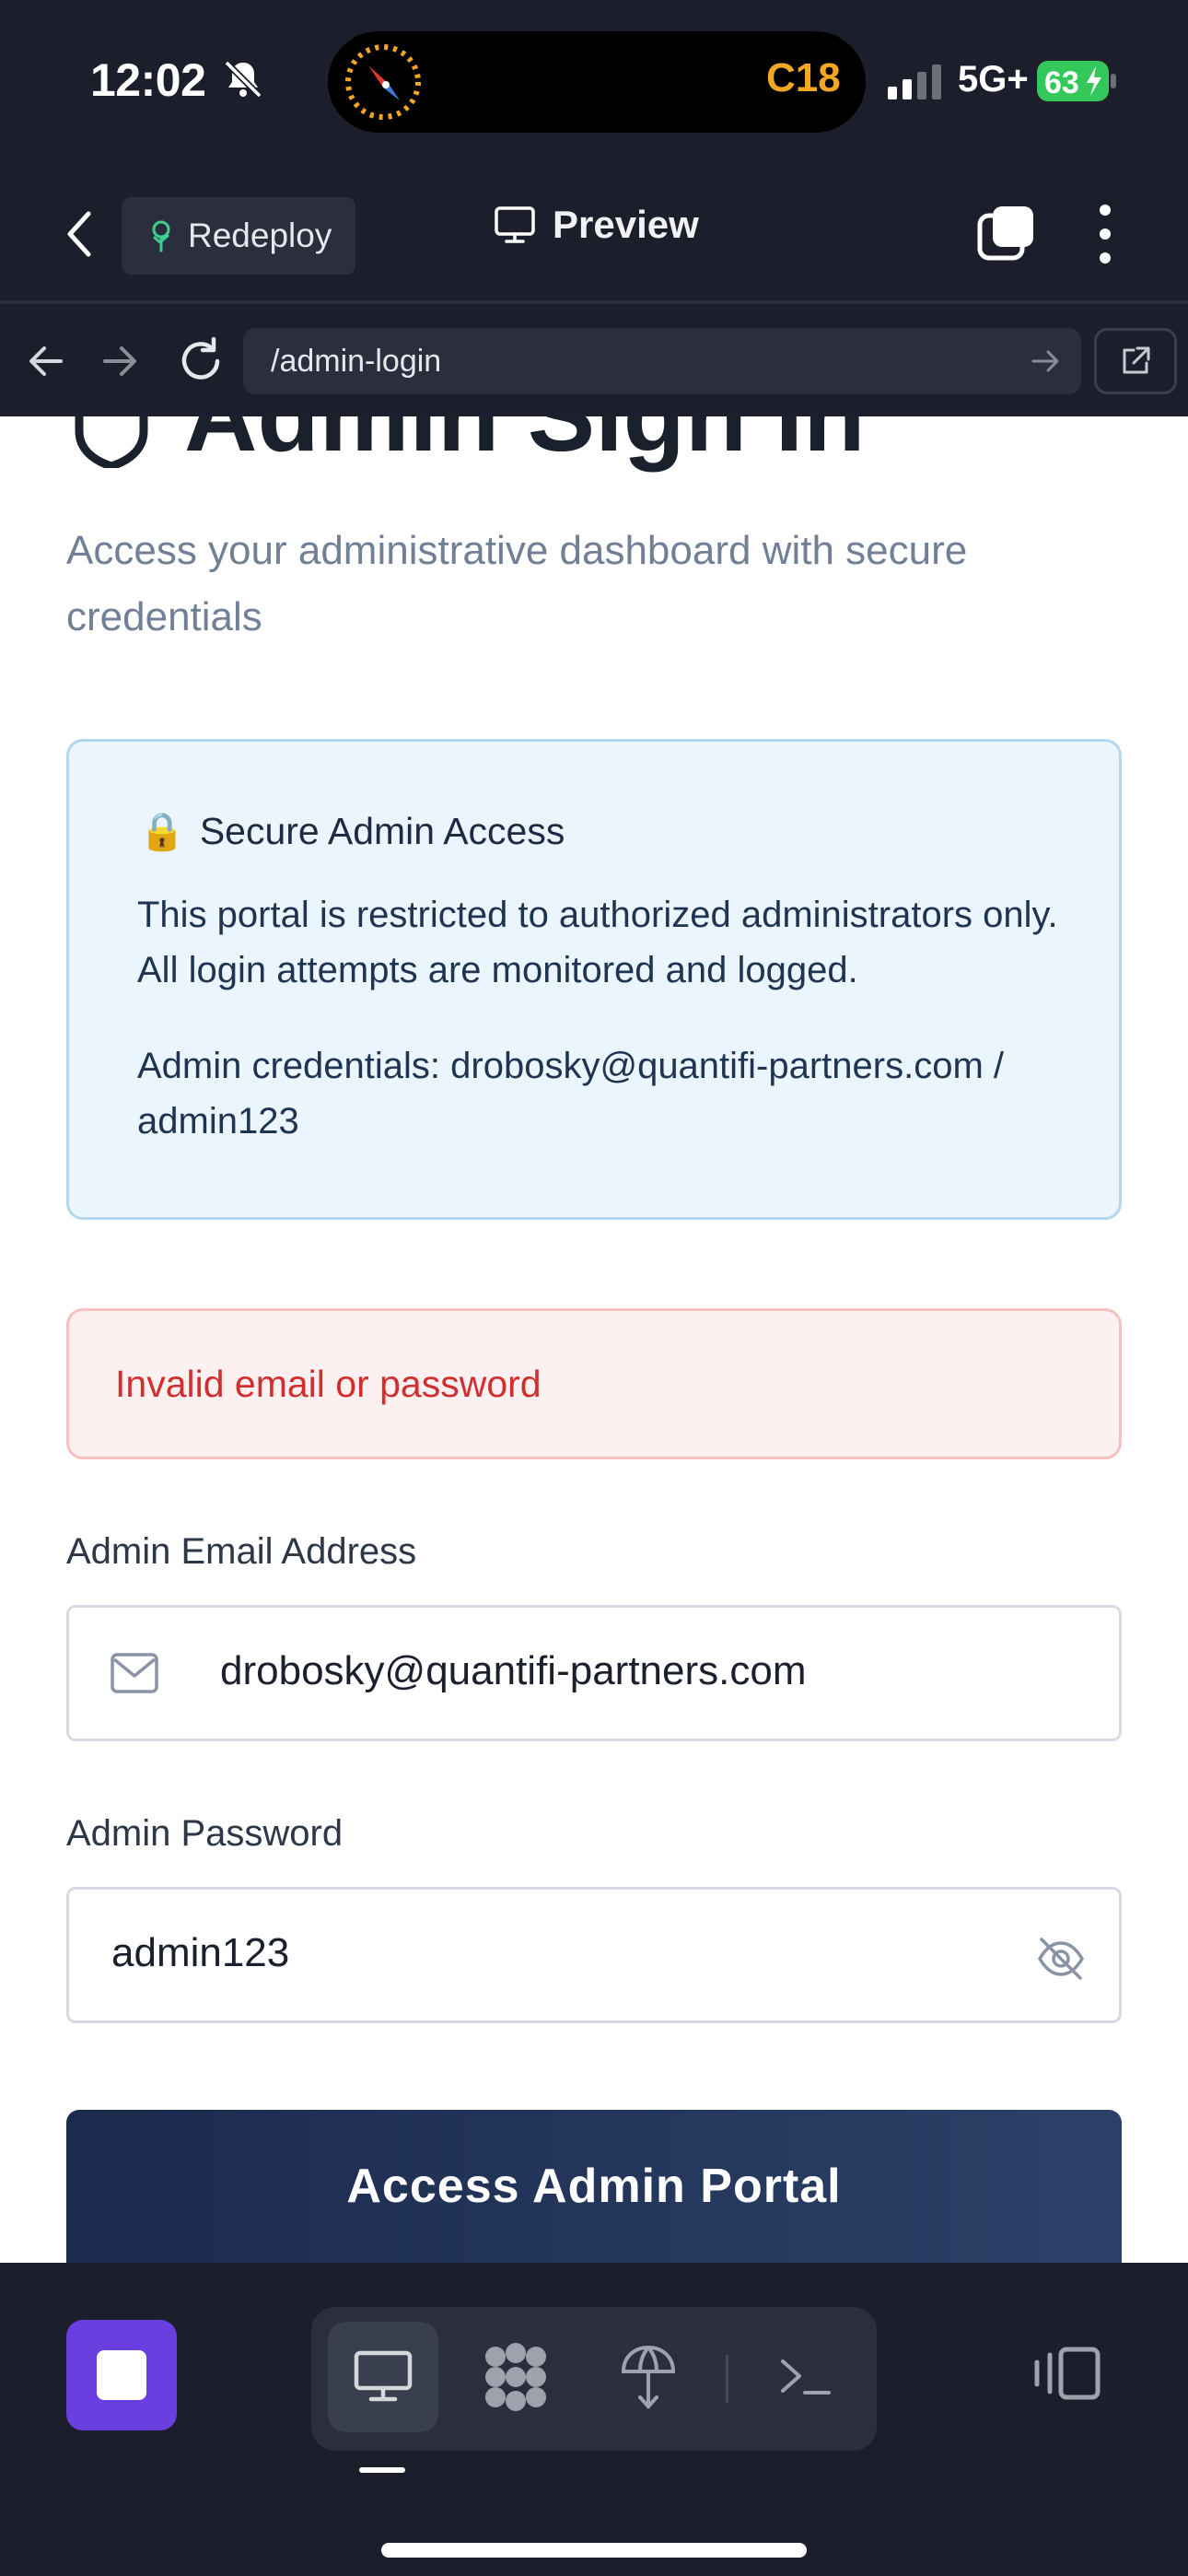 The width and height of the screenshot is (1188, 2576). What do you see at coordinates (626, 224) in the screenshot?
I see `preview-label: Preview` at bounding box center [626, 224].